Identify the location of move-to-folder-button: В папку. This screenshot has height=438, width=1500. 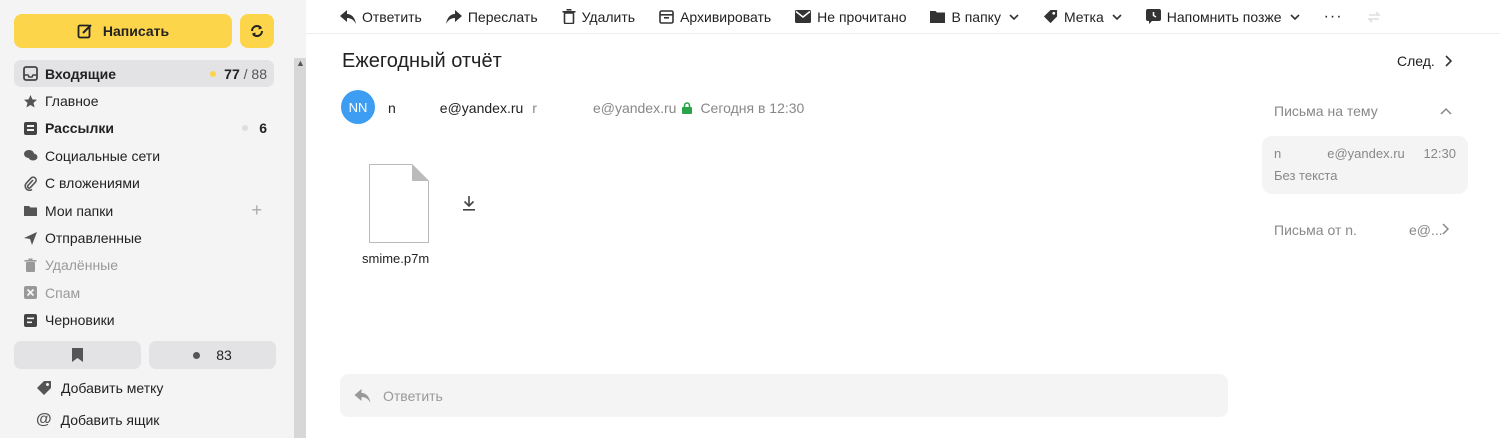
(974, 16).